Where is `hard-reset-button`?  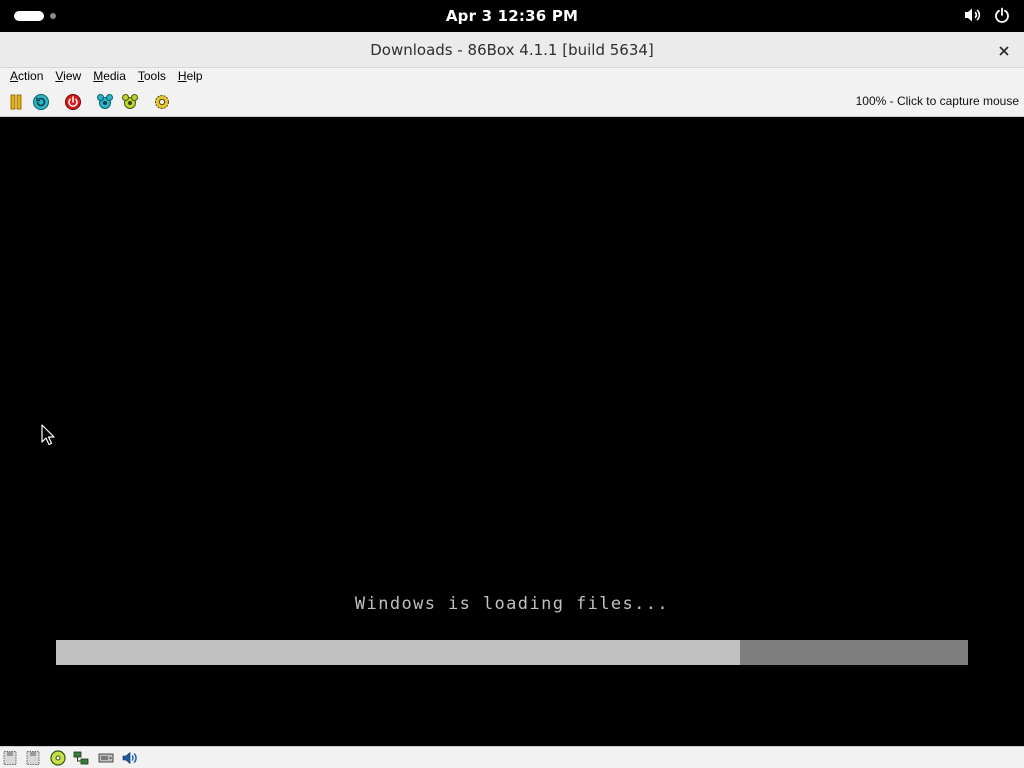 hard-reset-button is located at coordinates (41, 102).